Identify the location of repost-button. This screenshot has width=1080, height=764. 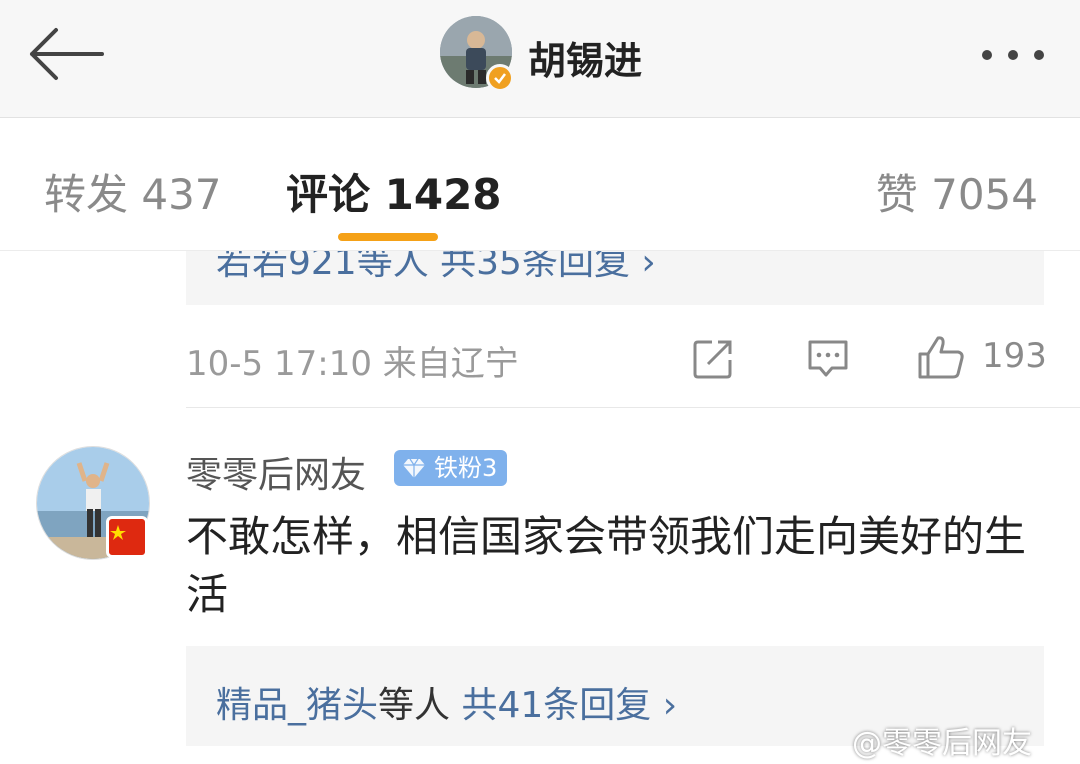
(713, 361).